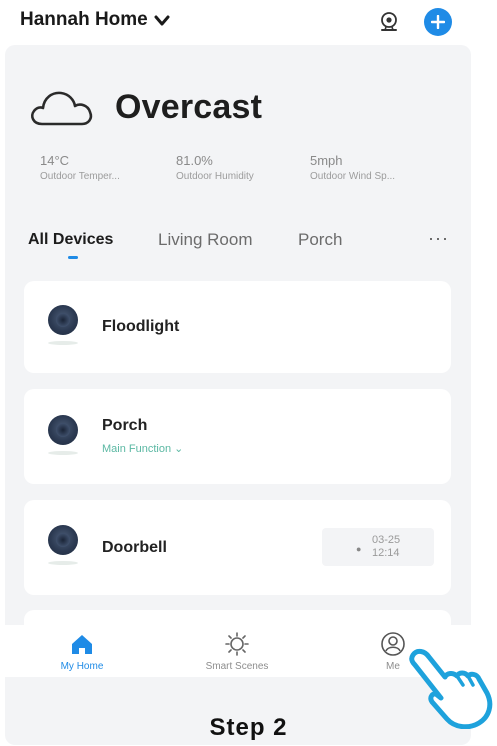 The height and width of the screenshot is (746, 497). Describe the element at coordinates (389, 22) in the screenshot. I see `camera-icon` at that location.